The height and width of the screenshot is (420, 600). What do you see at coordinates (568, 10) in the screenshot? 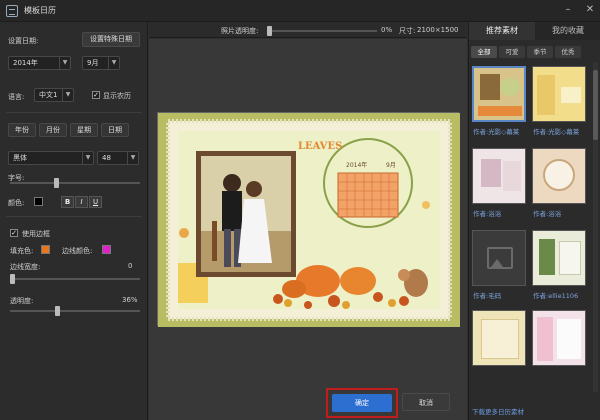
I see `minimize-icon: –` at bounding box center [568, 10].